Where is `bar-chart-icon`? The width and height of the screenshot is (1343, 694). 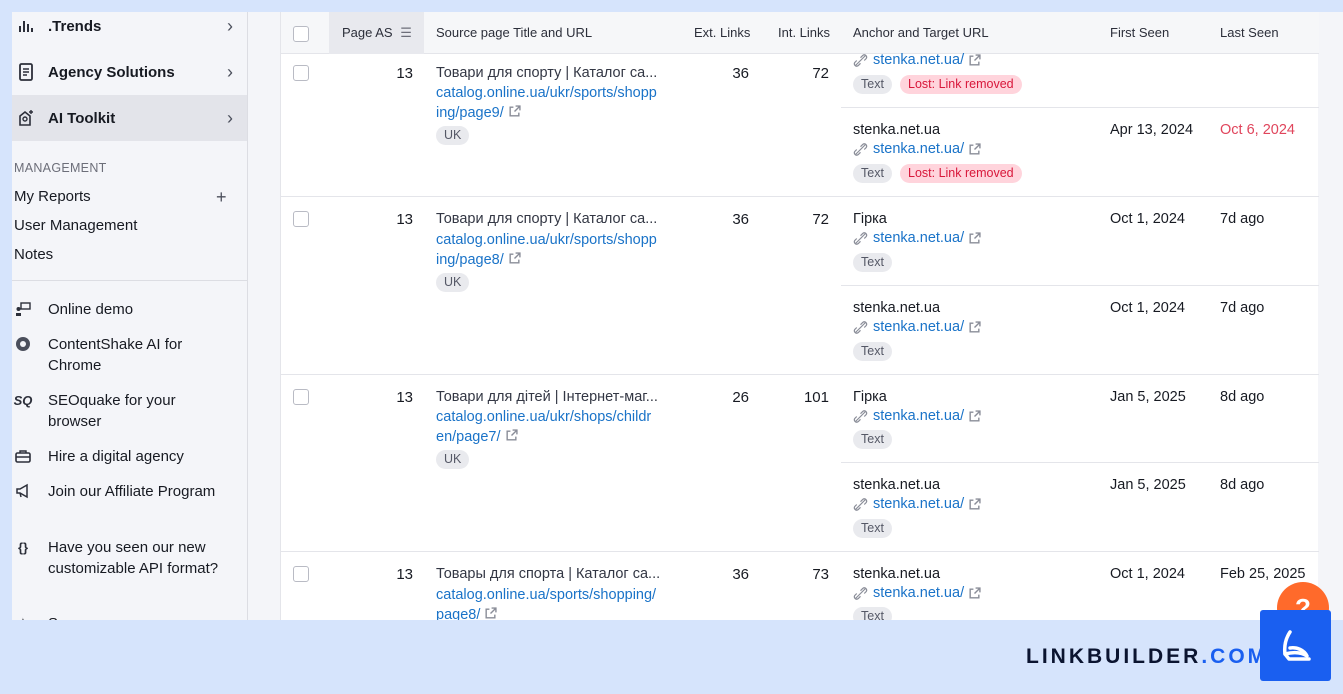 bar-chart-icon is located at coordinates (26, 26).